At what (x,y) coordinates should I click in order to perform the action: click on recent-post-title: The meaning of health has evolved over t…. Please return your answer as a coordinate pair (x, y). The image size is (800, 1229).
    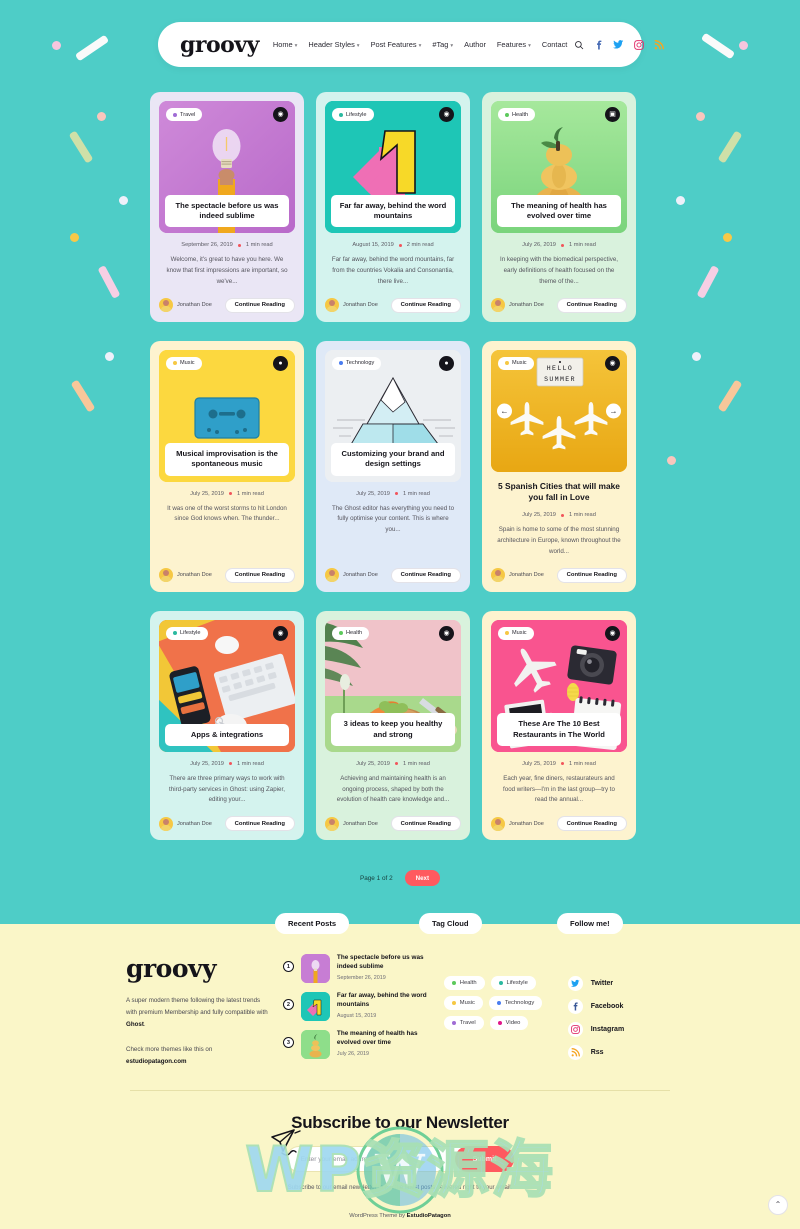
    Looking at the image, I should click on (383, 1039).